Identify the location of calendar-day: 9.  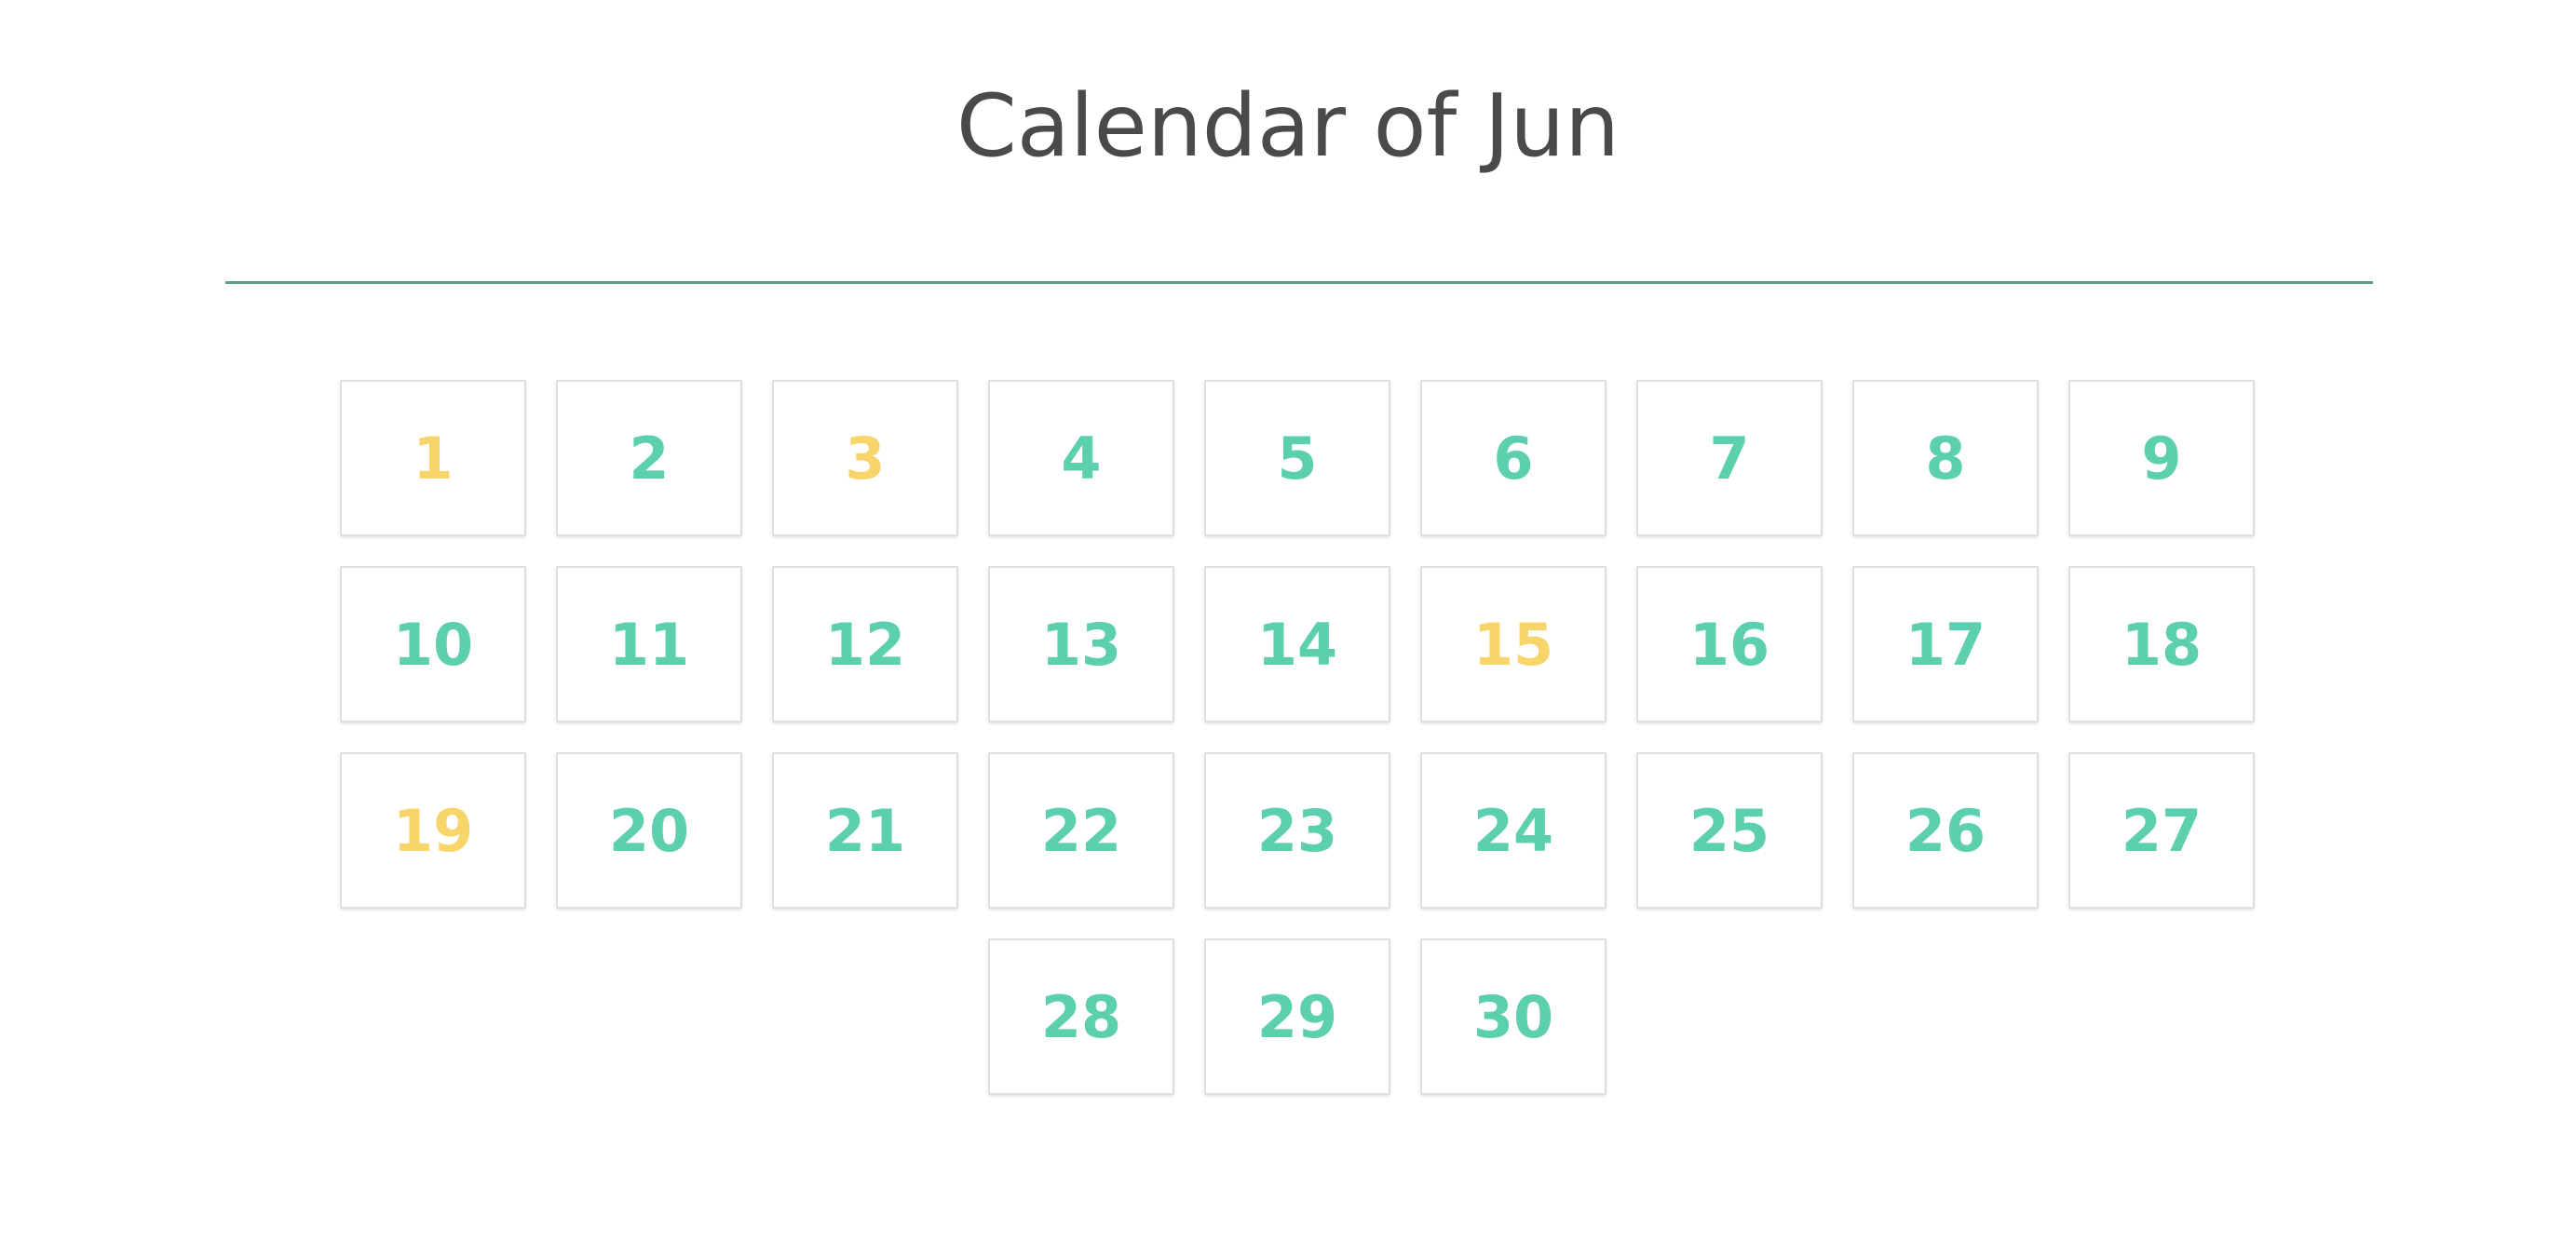
(2161, 458).